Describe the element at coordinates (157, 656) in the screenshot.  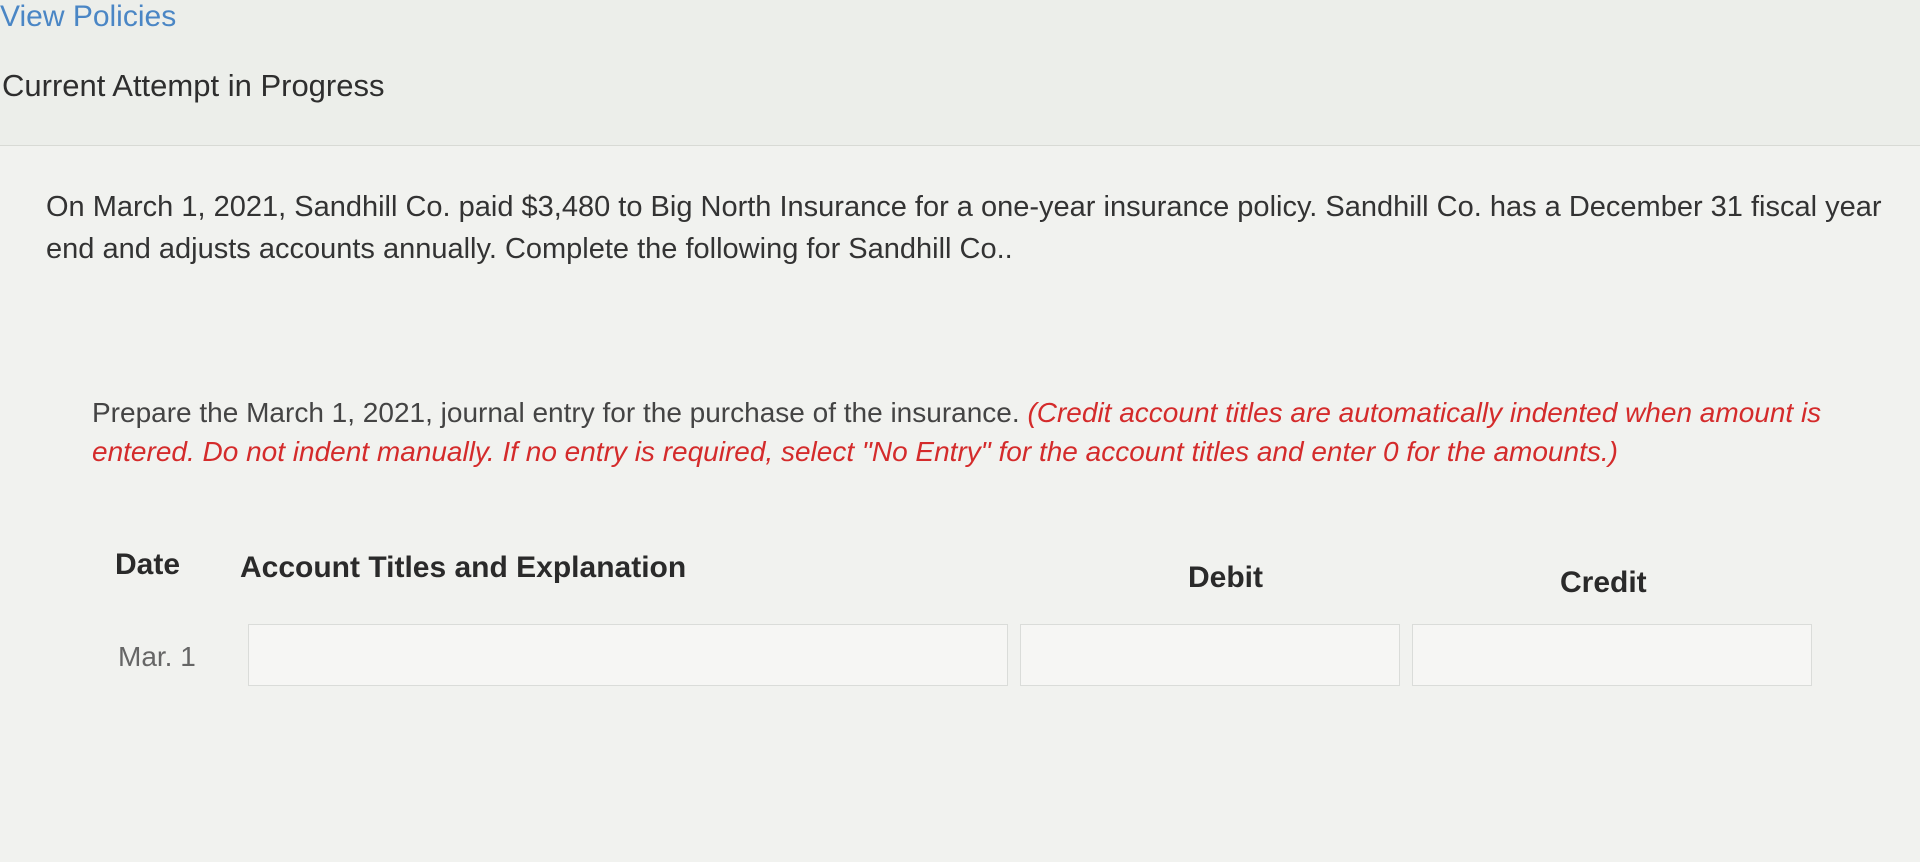
I see `journal-row-date: Mar. 1` at that location.